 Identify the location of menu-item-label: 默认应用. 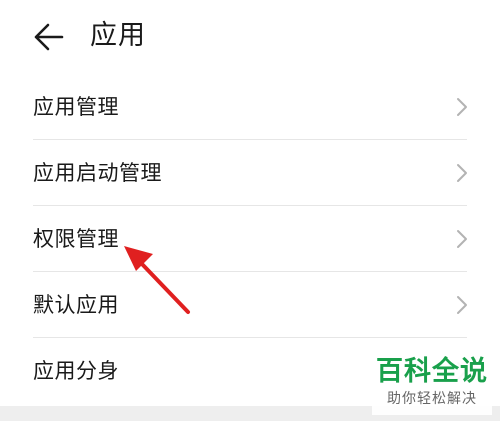
(76, 305).